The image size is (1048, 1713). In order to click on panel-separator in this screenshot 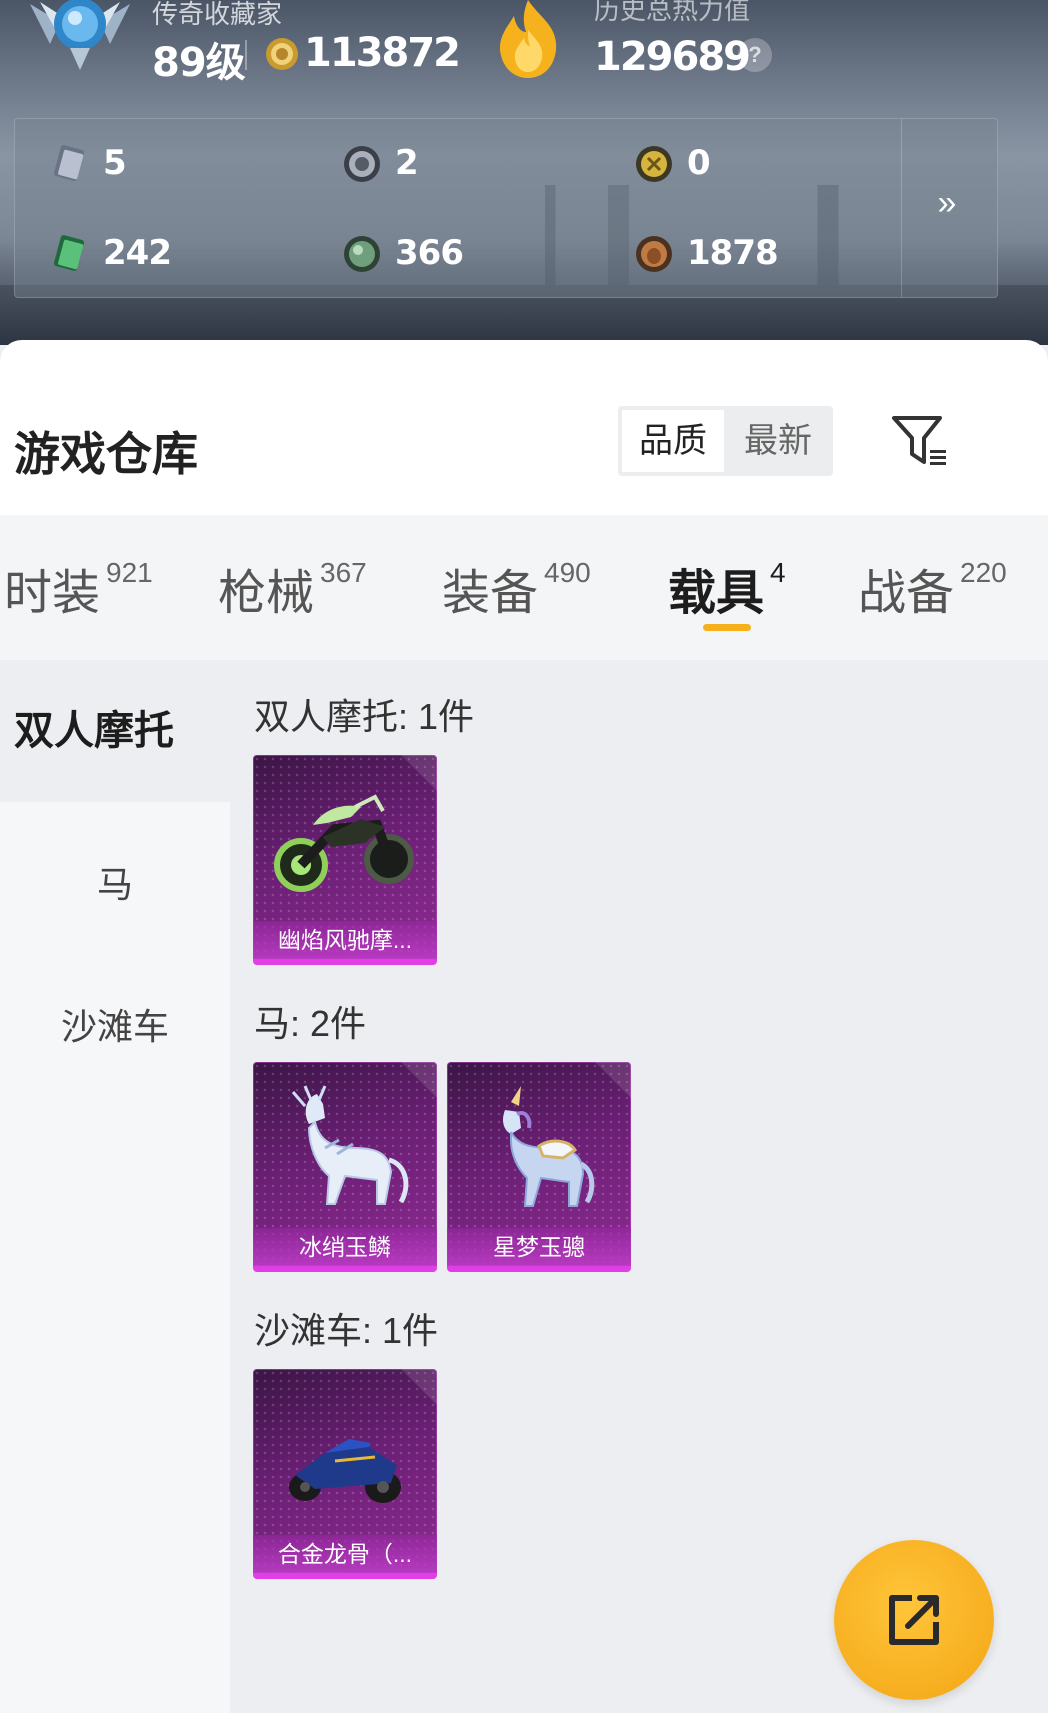, I will do `click(901, 208)`.